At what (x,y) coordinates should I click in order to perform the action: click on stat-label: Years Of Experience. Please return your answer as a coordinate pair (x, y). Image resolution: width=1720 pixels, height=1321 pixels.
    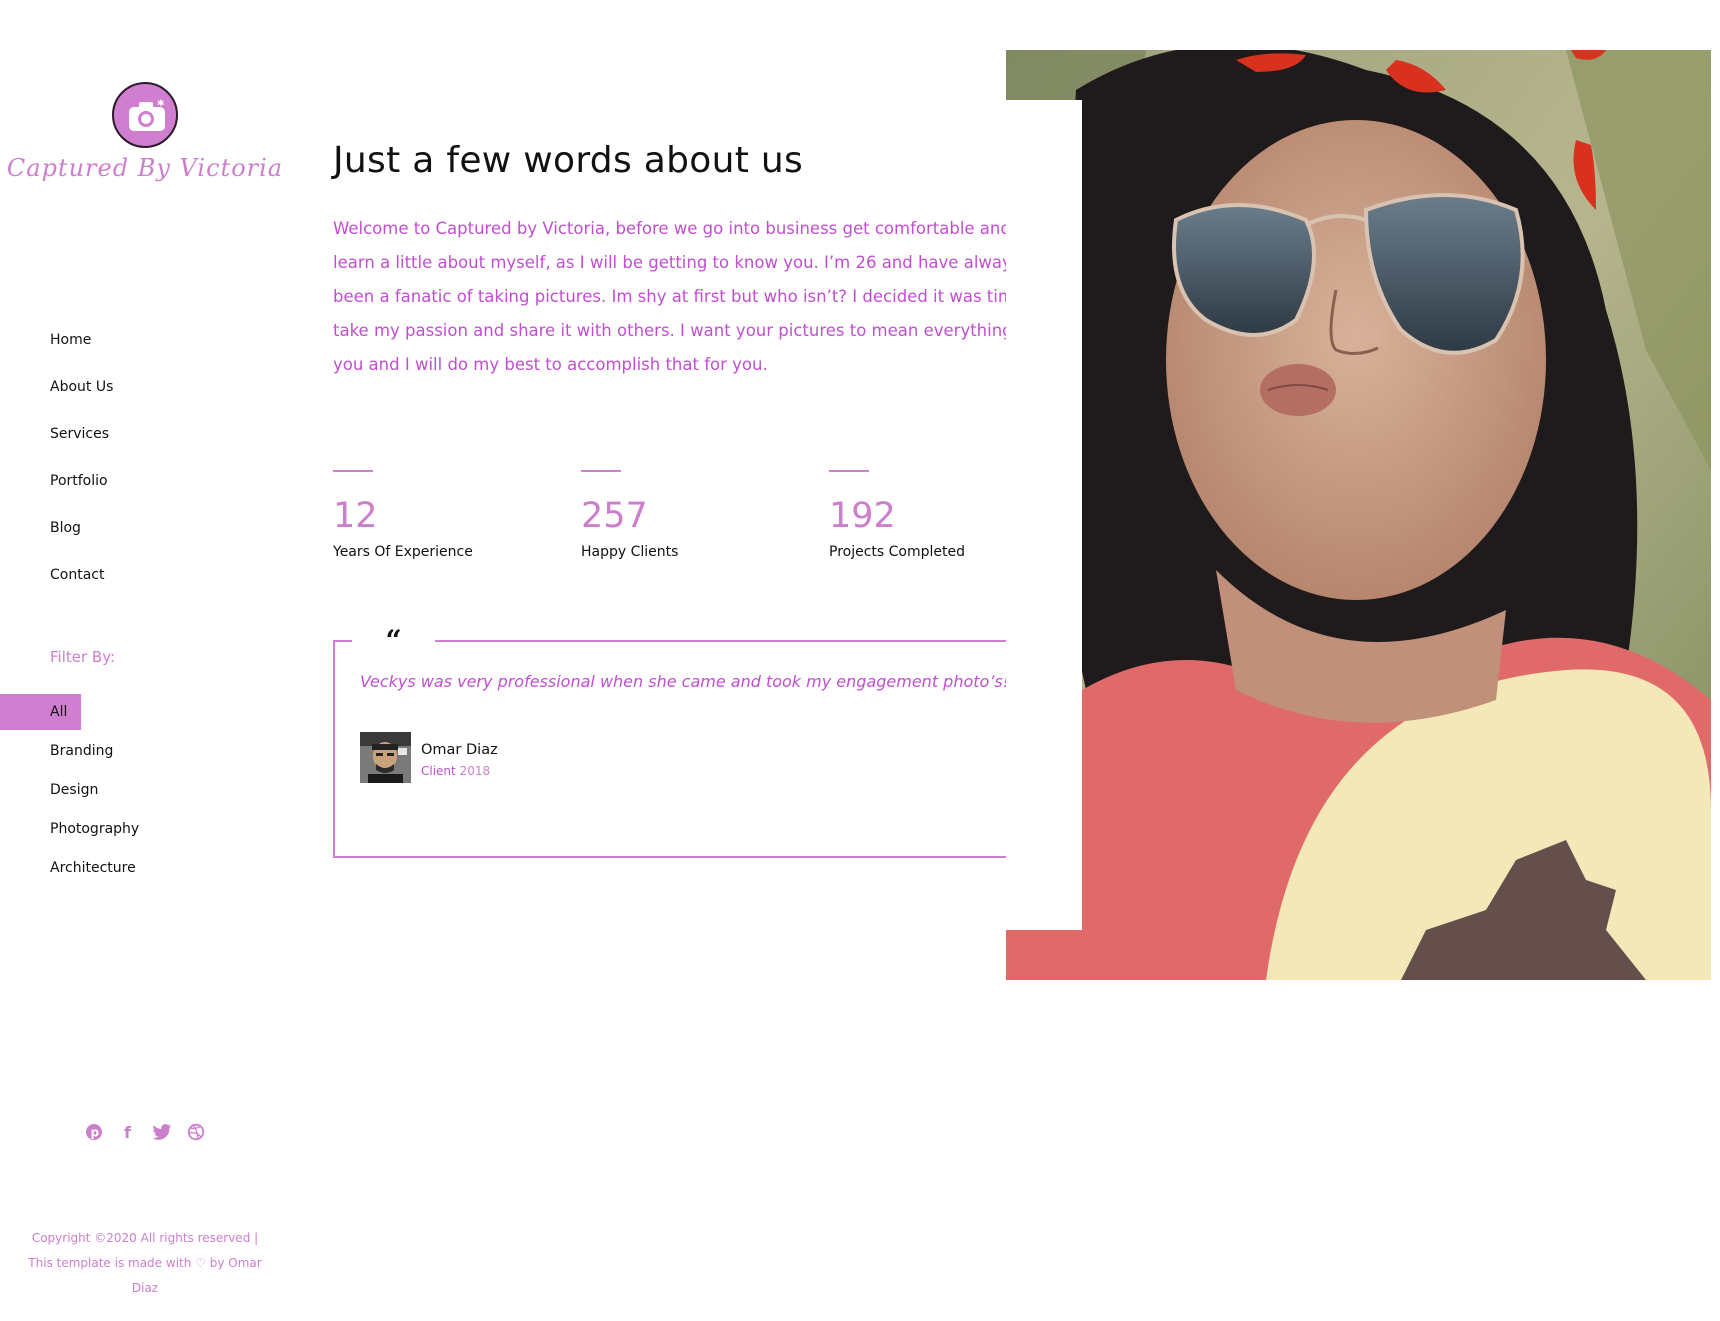
    Looking at the image, I should click on (403, 552).